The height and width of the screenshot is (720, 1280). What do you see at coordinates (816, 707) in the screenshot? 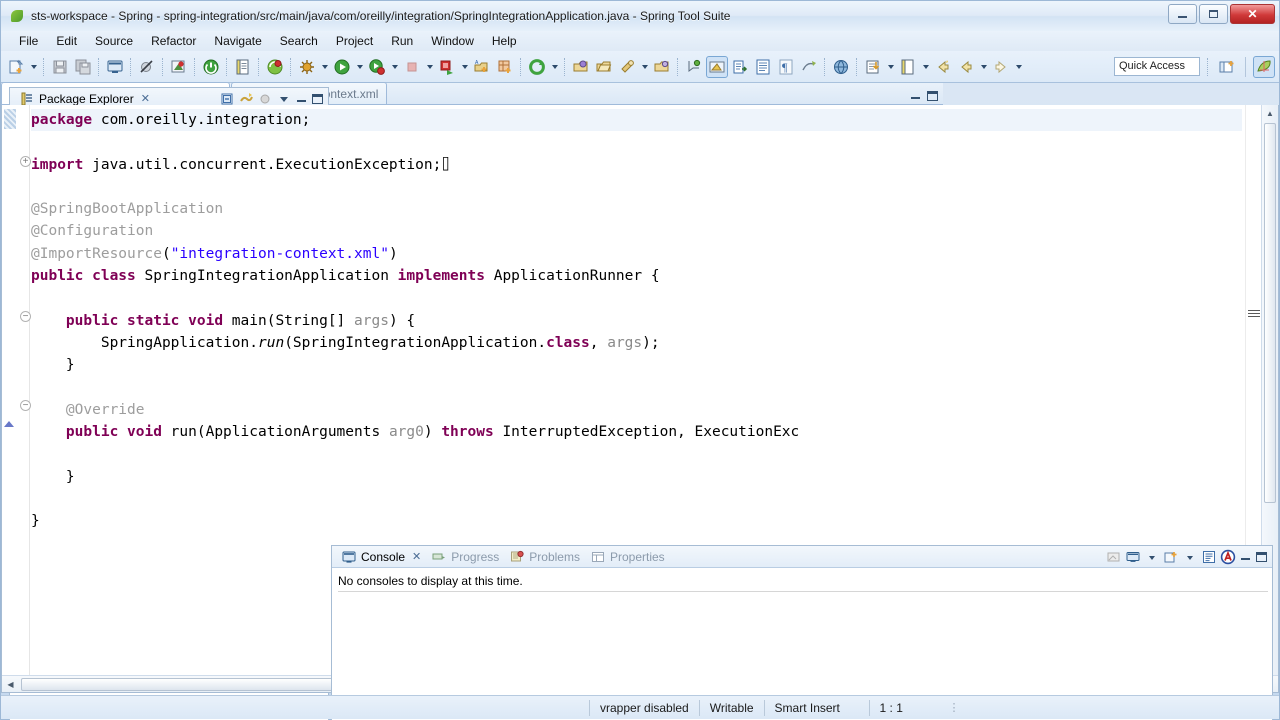
I see `status-insert-mode: Smart Insert` at bounding box center [816, 707].